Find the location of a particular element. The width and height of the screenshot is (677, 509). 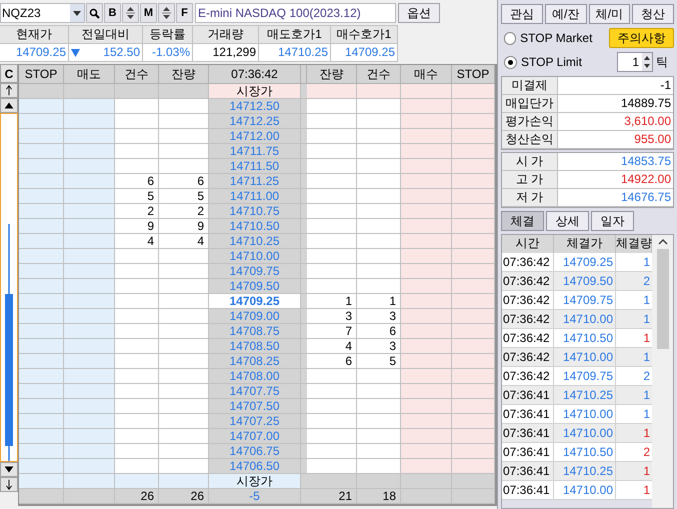

price-cell: 14708.75 is located at coordinates (255, 331).